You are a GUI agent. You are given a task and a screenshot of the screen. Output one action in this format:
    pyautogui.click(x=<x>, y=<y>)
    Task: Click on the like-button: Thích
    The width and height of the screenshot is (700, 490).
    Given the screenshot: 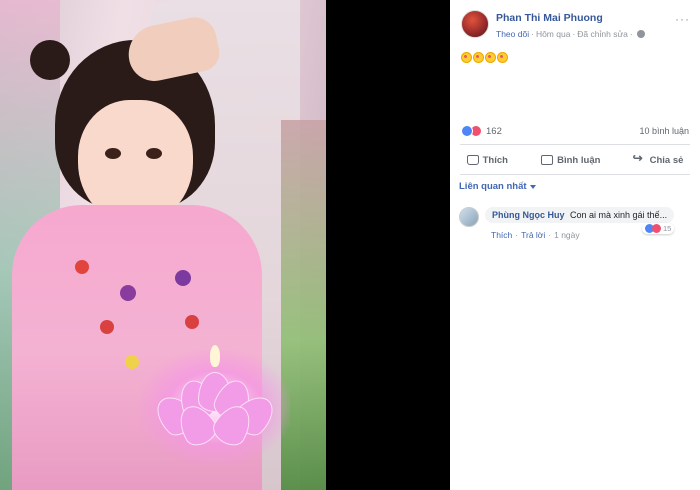 What is the action you would take?
    pyautogui.click(x=487, y=160)
    